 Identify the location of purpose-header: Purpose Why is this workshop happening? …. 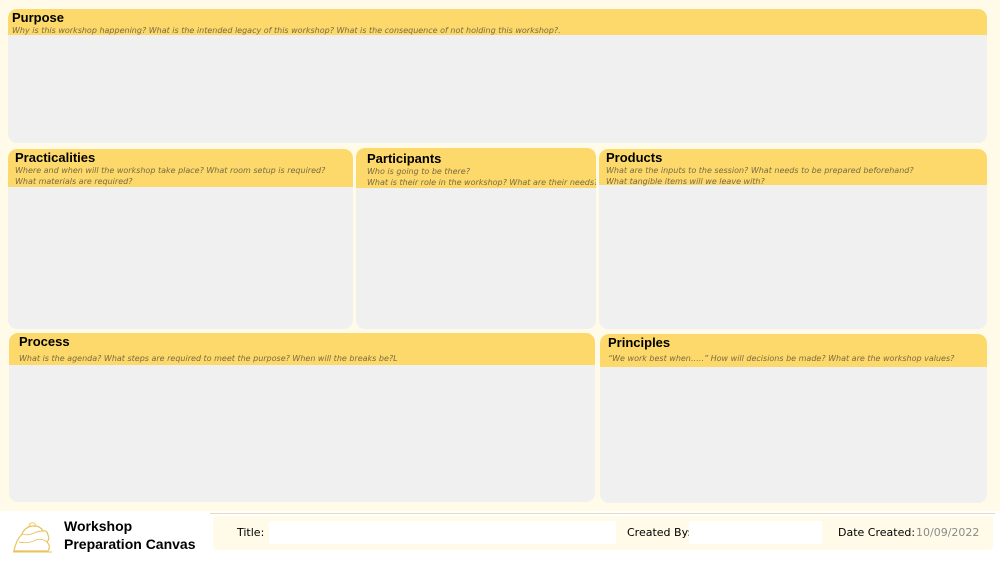
(497, 22).